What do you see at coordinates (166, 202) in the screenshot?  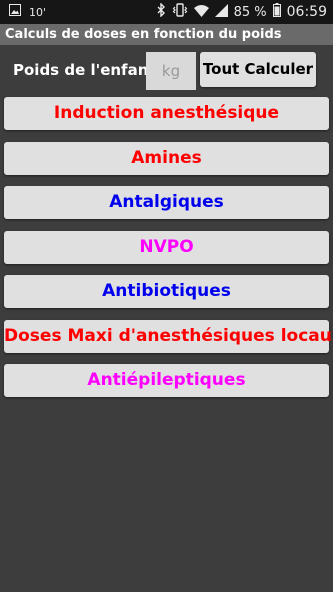 I see `category-button-antalgiques: Antalgiques` at bounding box center [166, 202].